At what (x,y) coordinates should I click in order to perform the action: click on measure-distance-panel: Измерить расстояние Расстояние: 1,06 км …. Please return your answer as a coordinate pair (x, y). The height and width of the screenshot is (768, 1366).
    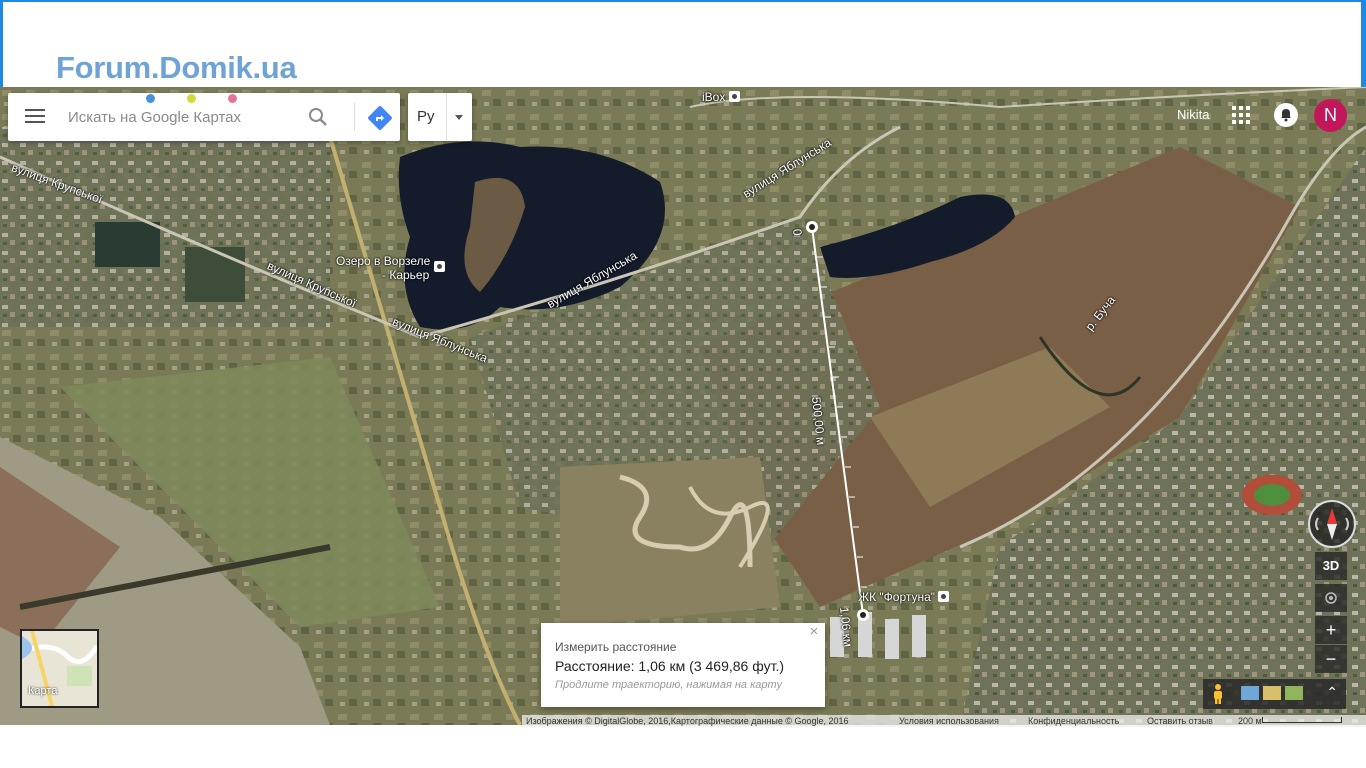
    Looking at the image, I should click on (683, 665).